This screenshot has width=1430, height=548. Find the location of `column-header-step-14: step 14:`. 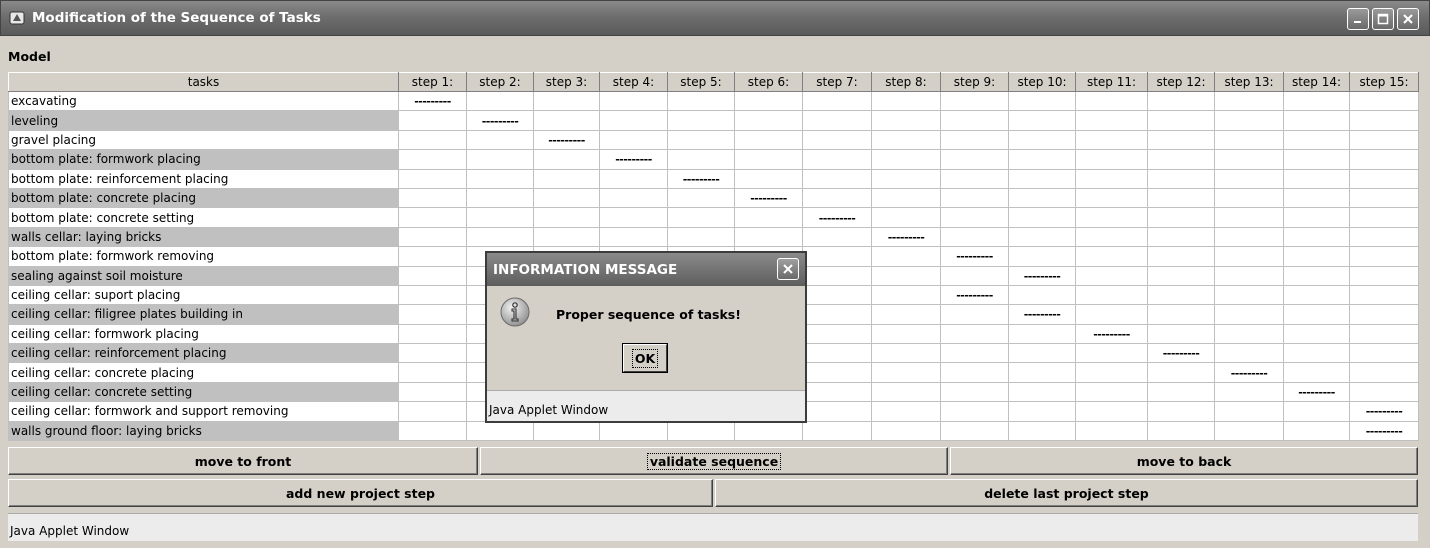

column-header-step-14: step 14: is located at coordinates (1316, 82).